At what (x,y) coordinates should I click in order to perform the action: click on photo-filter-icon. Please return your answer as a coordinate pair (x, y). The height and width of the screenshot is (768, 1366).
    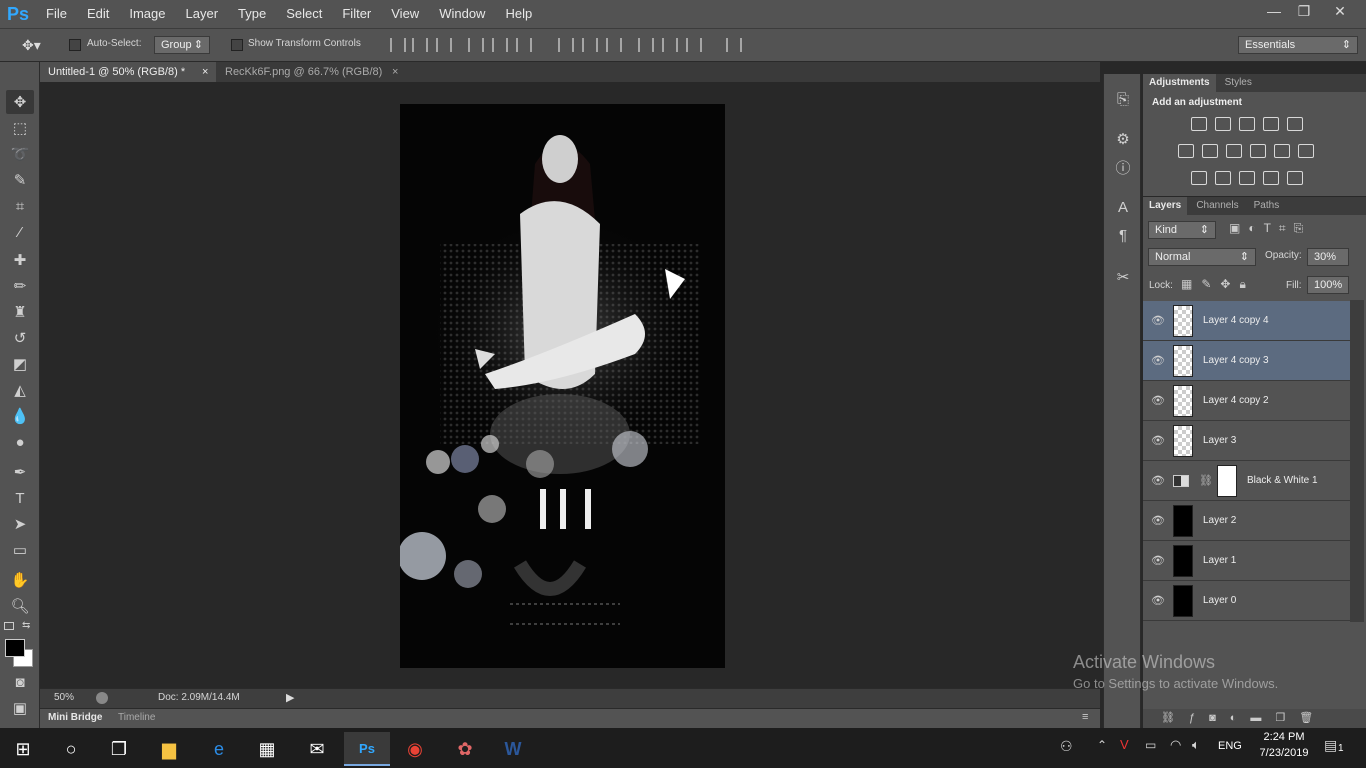
    Looking at the image, I should click on (1258, 151).